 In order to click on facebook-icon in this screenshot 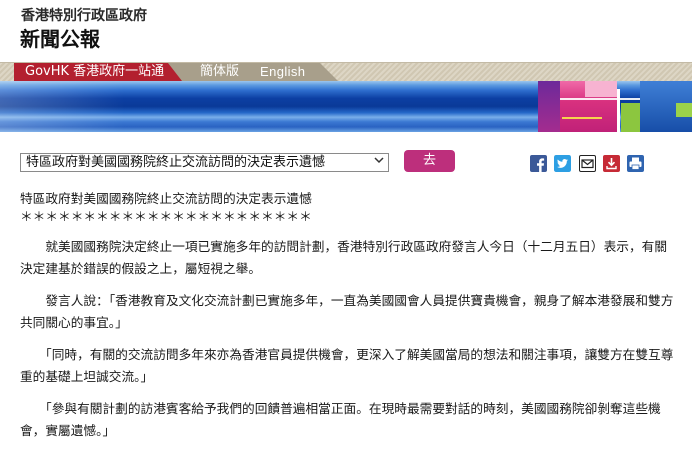, I will do `click(538, 163)`.